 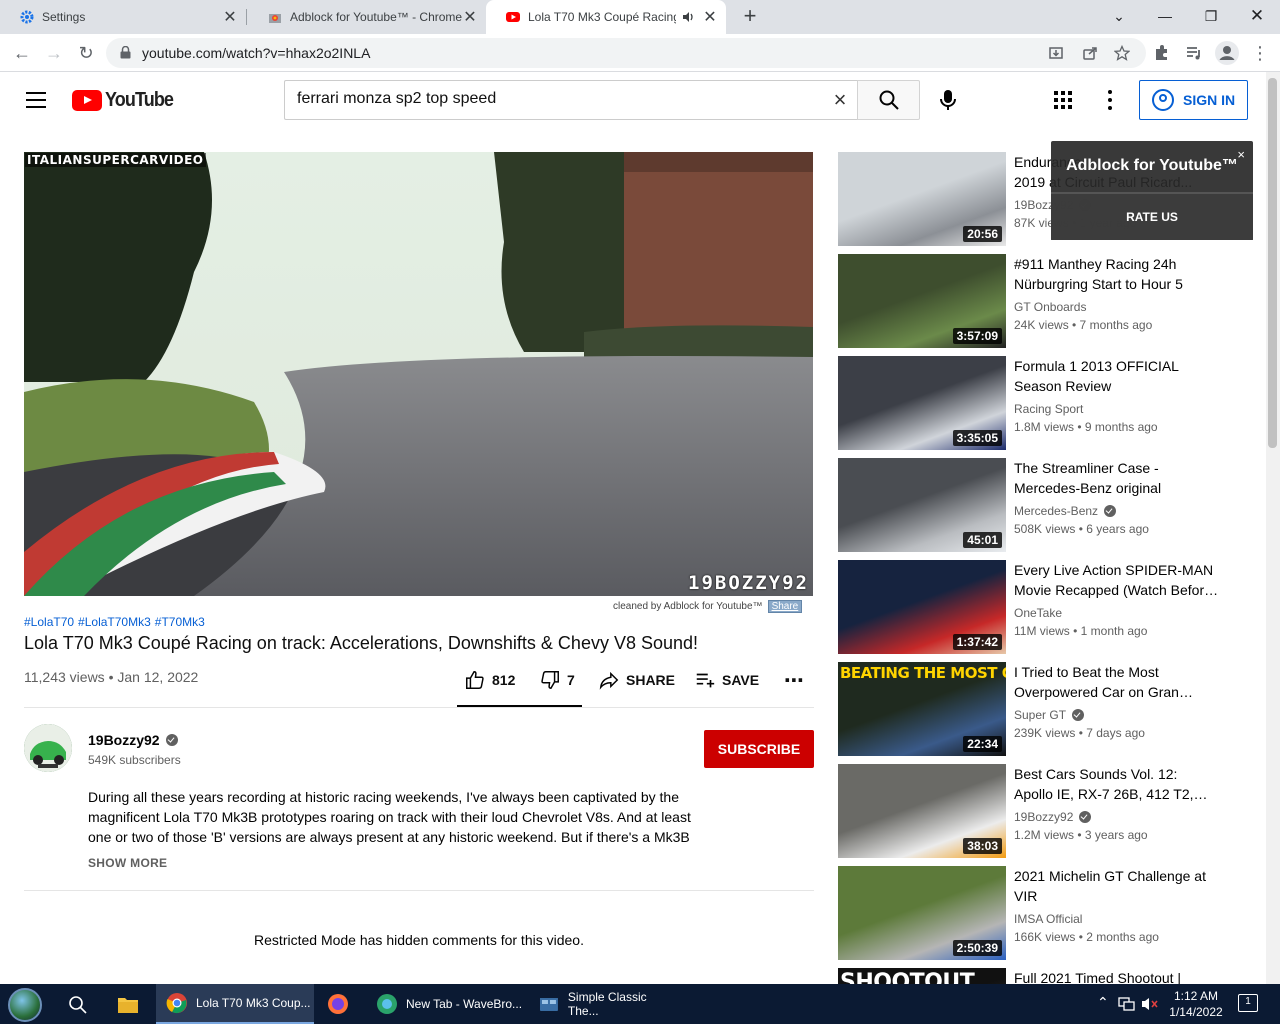 What do you see at coordinates (759, 749) in the screenshot?
I see `subscribe-button: SUBSCRIBE` at bounding box center [759, 749].